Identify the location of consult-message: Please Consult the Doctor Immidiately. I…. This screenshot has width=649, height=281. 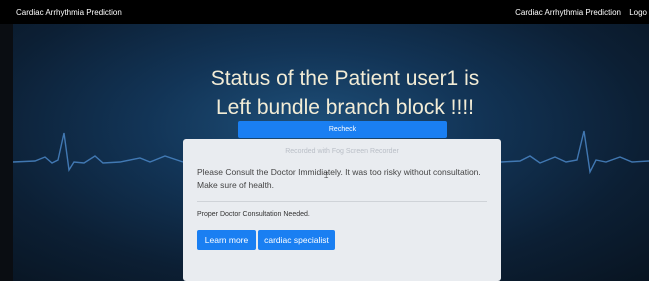
(342, 179).